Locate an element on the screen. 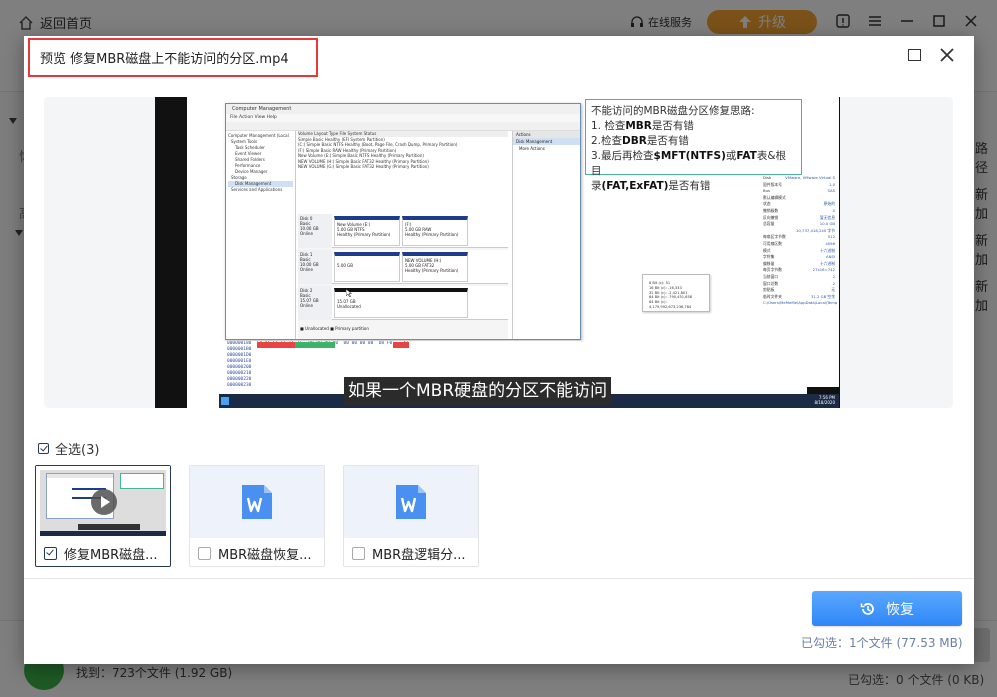 The width and height of the screenshot is (997, 697). video-thumbnail is located at coordinates (103, 502).